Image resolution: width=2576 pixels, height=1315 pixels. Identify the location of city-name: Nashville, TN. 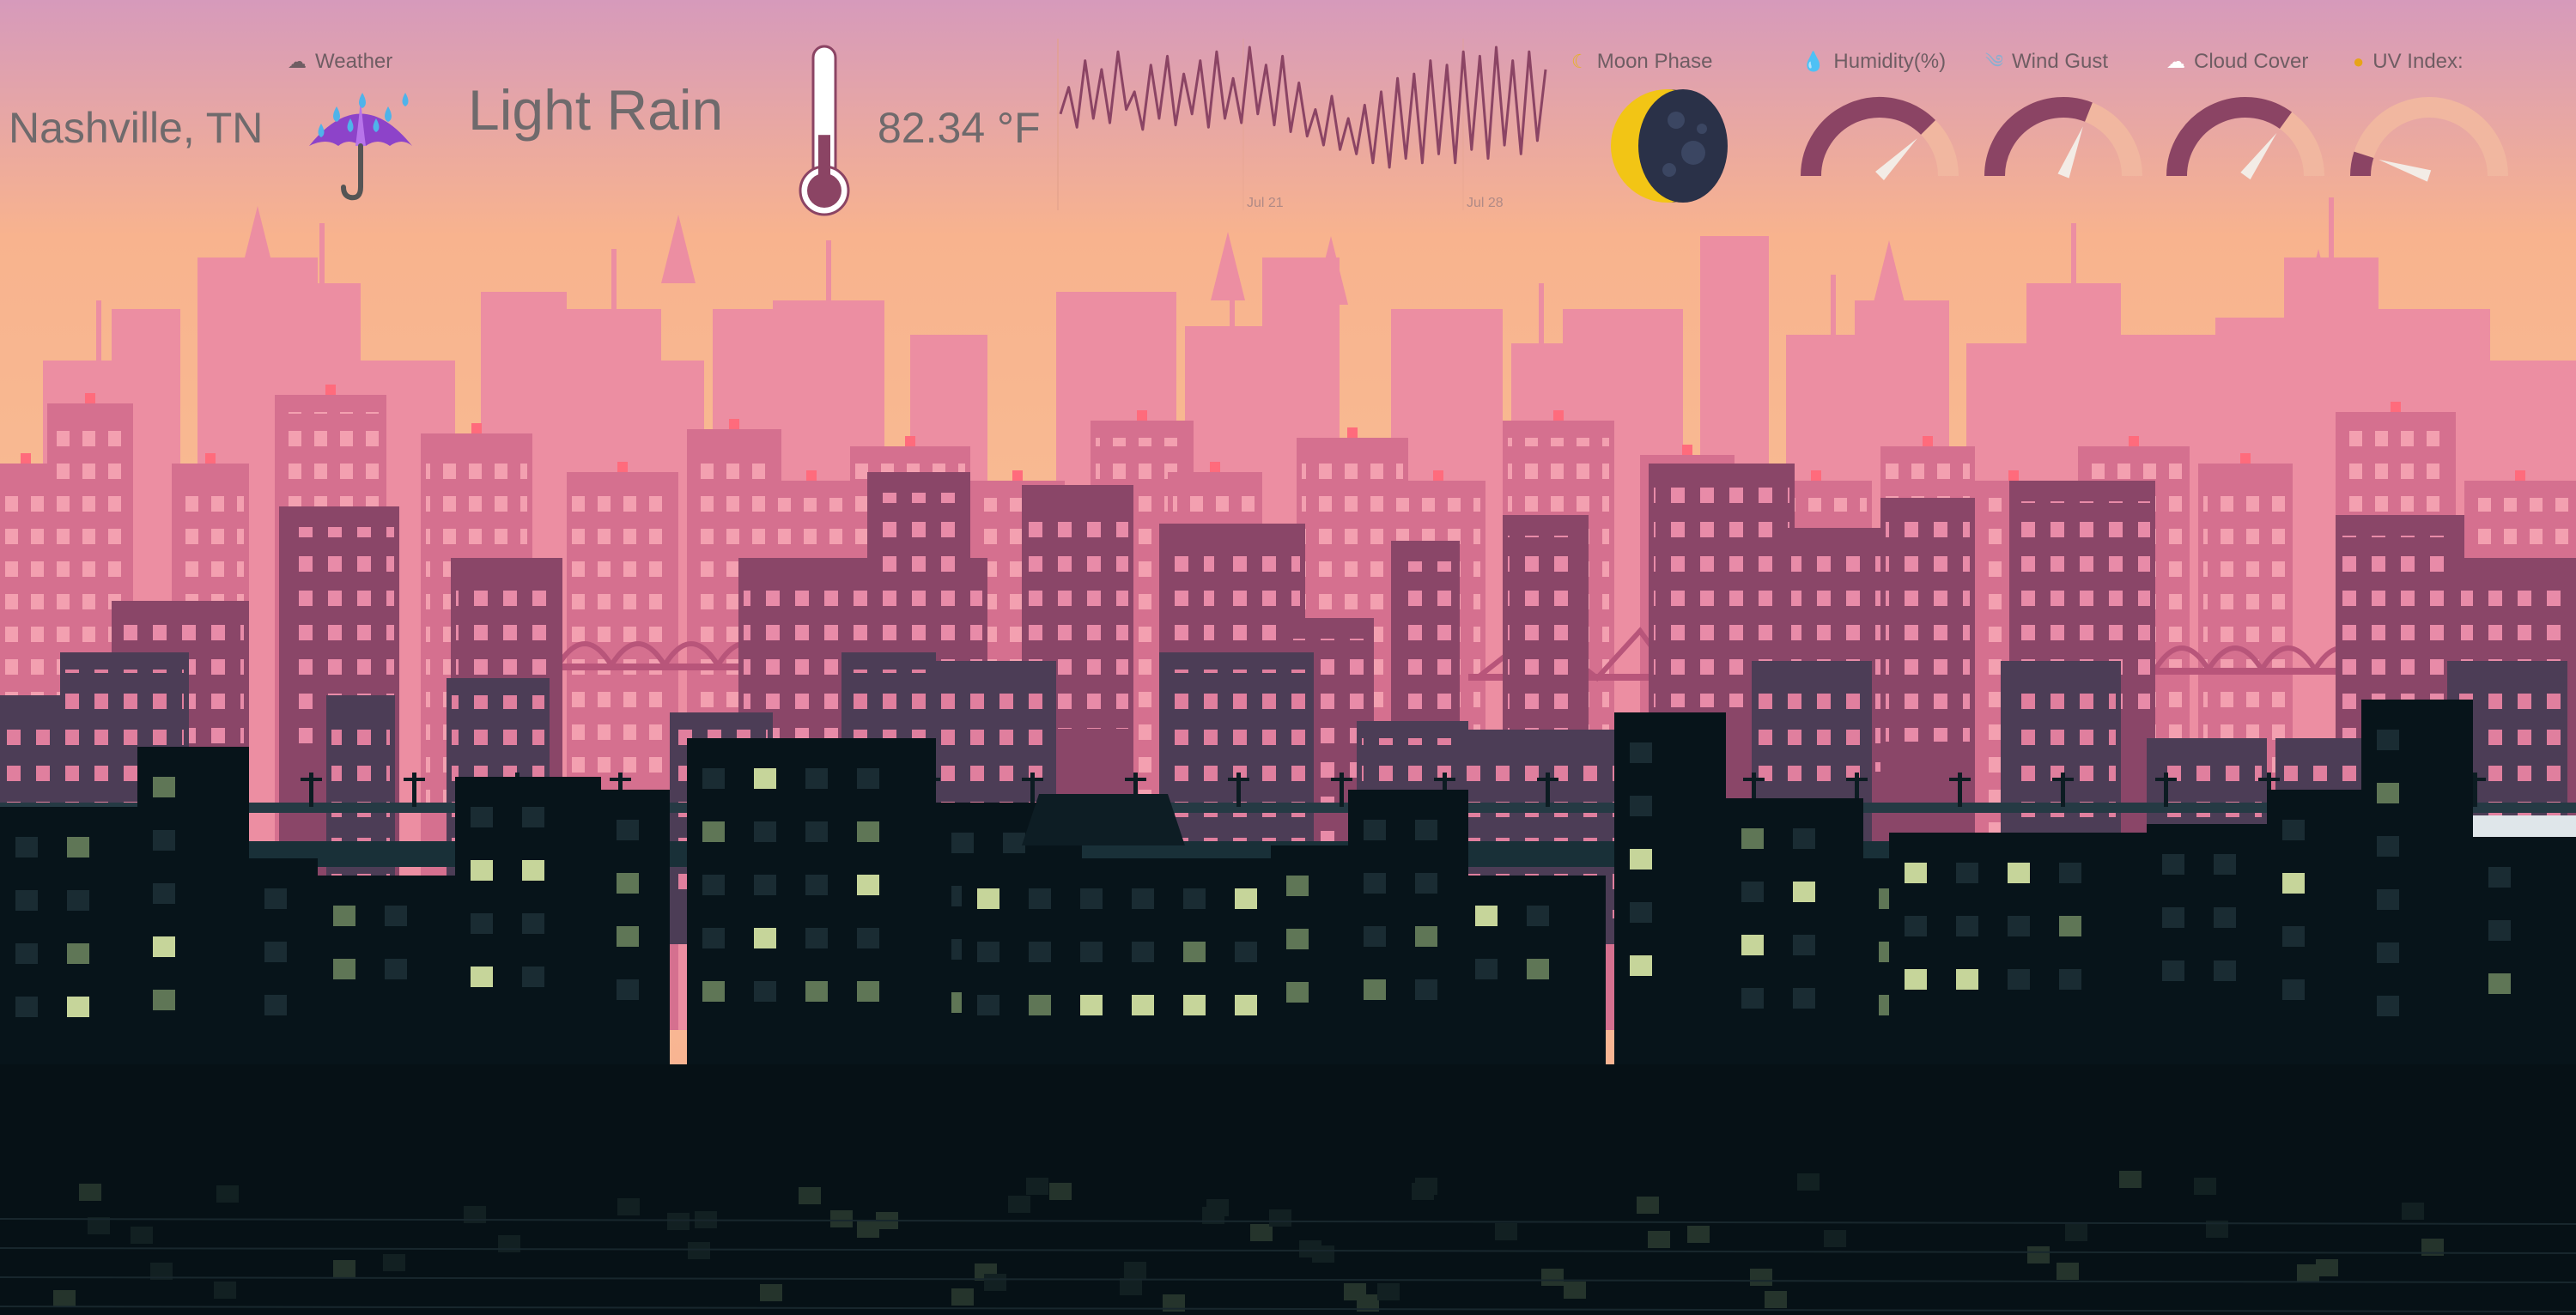
(137, 128).